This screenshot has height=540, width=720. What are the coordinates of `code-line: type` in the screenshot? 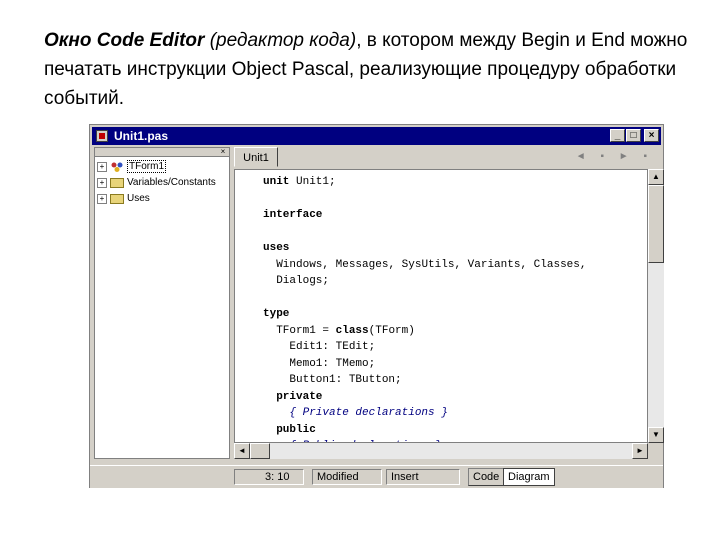 It's located at (425, 314).